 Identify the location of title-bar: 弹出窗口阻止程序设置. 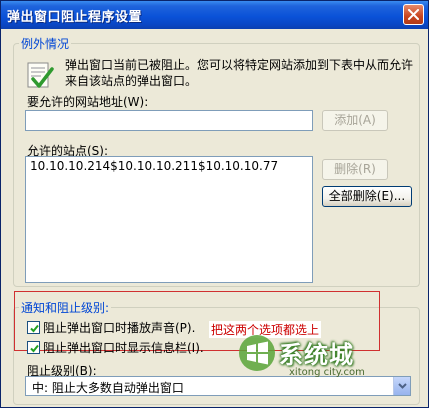
(214, 15).